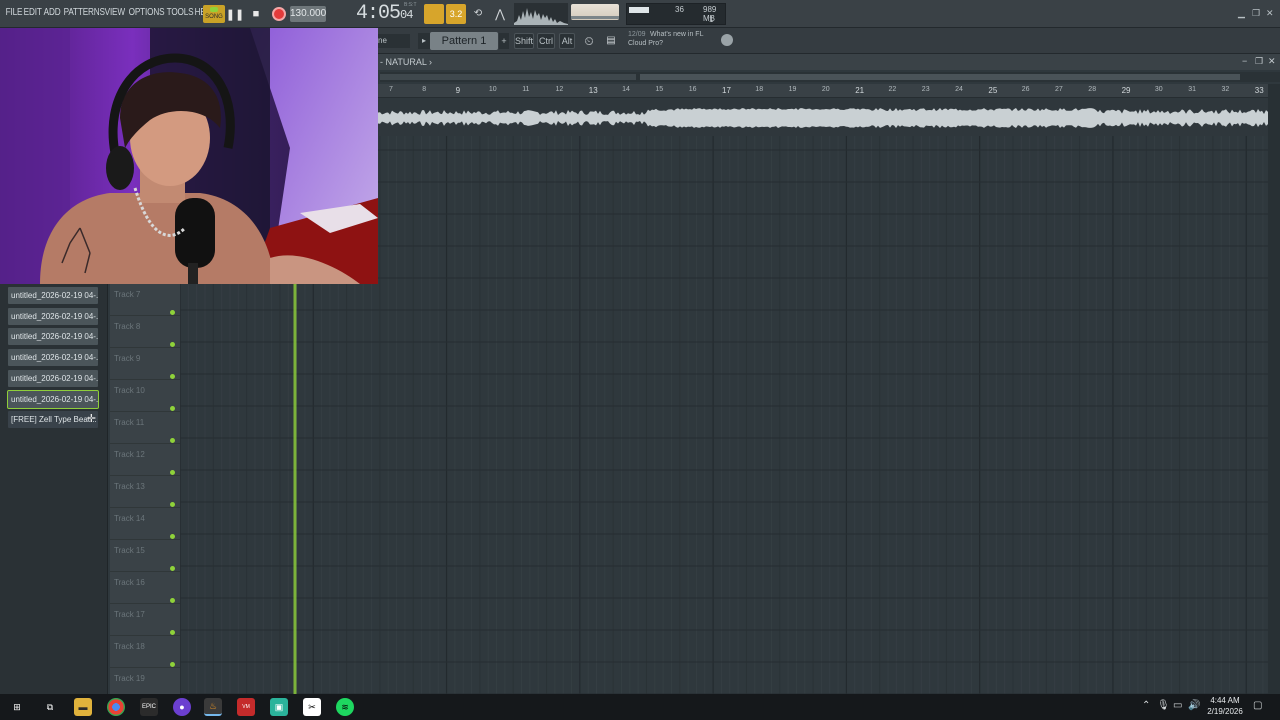 This screenshot has width=1280, height=720. Describe the element at coordinates (13, 12) in the screenshot. I see `menu-file: FILE` at that location.